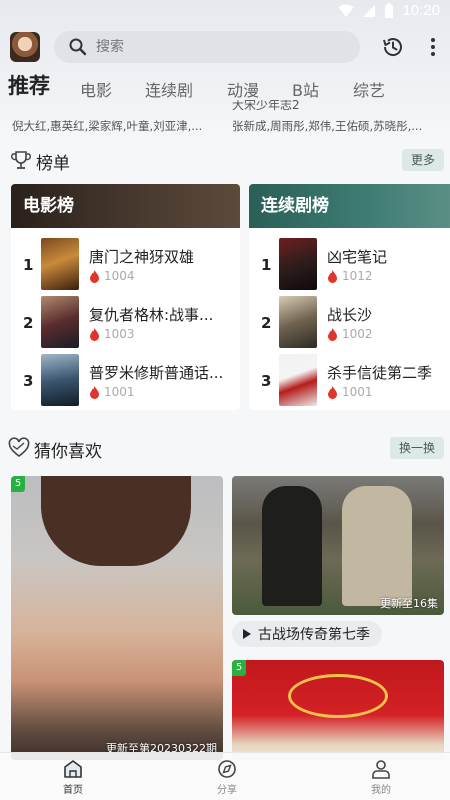 This screenshot has height=800, width=450. Describe the element at coordinates (78, 47) in the screenshot. I see `search-icon` at that location.